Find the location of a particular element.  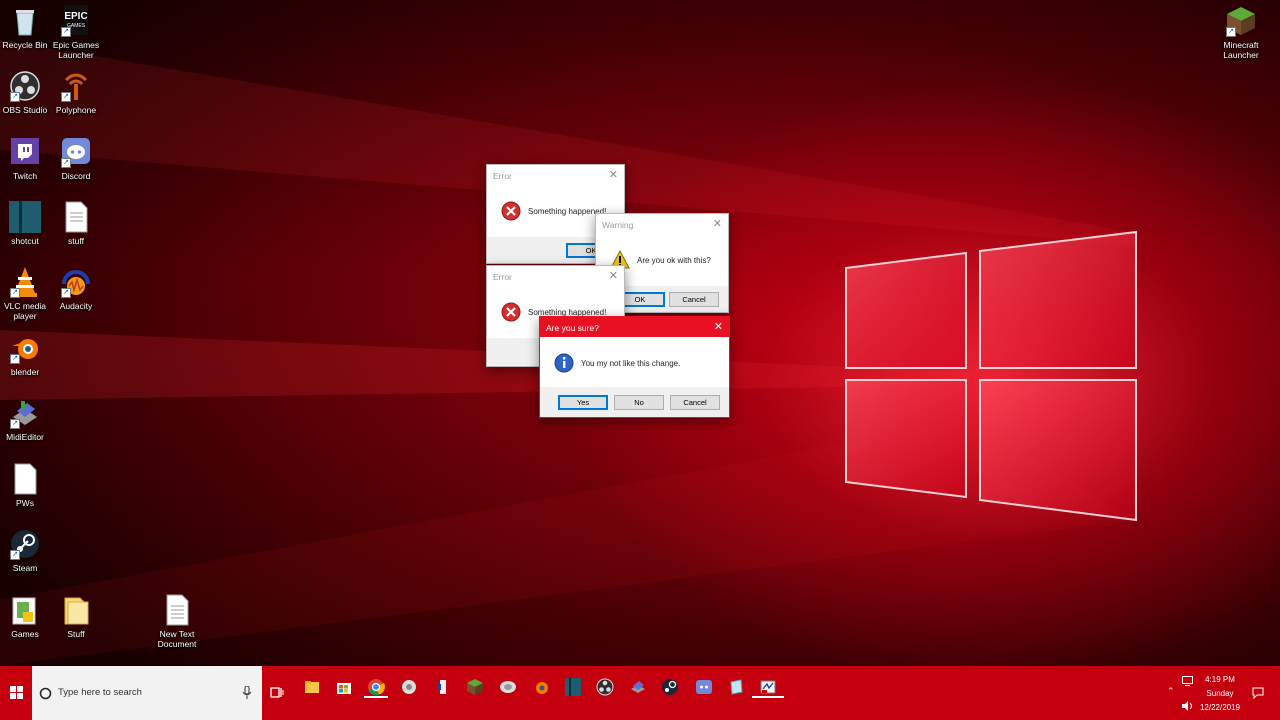

notepad-icon is located at coordinates (736, 687).